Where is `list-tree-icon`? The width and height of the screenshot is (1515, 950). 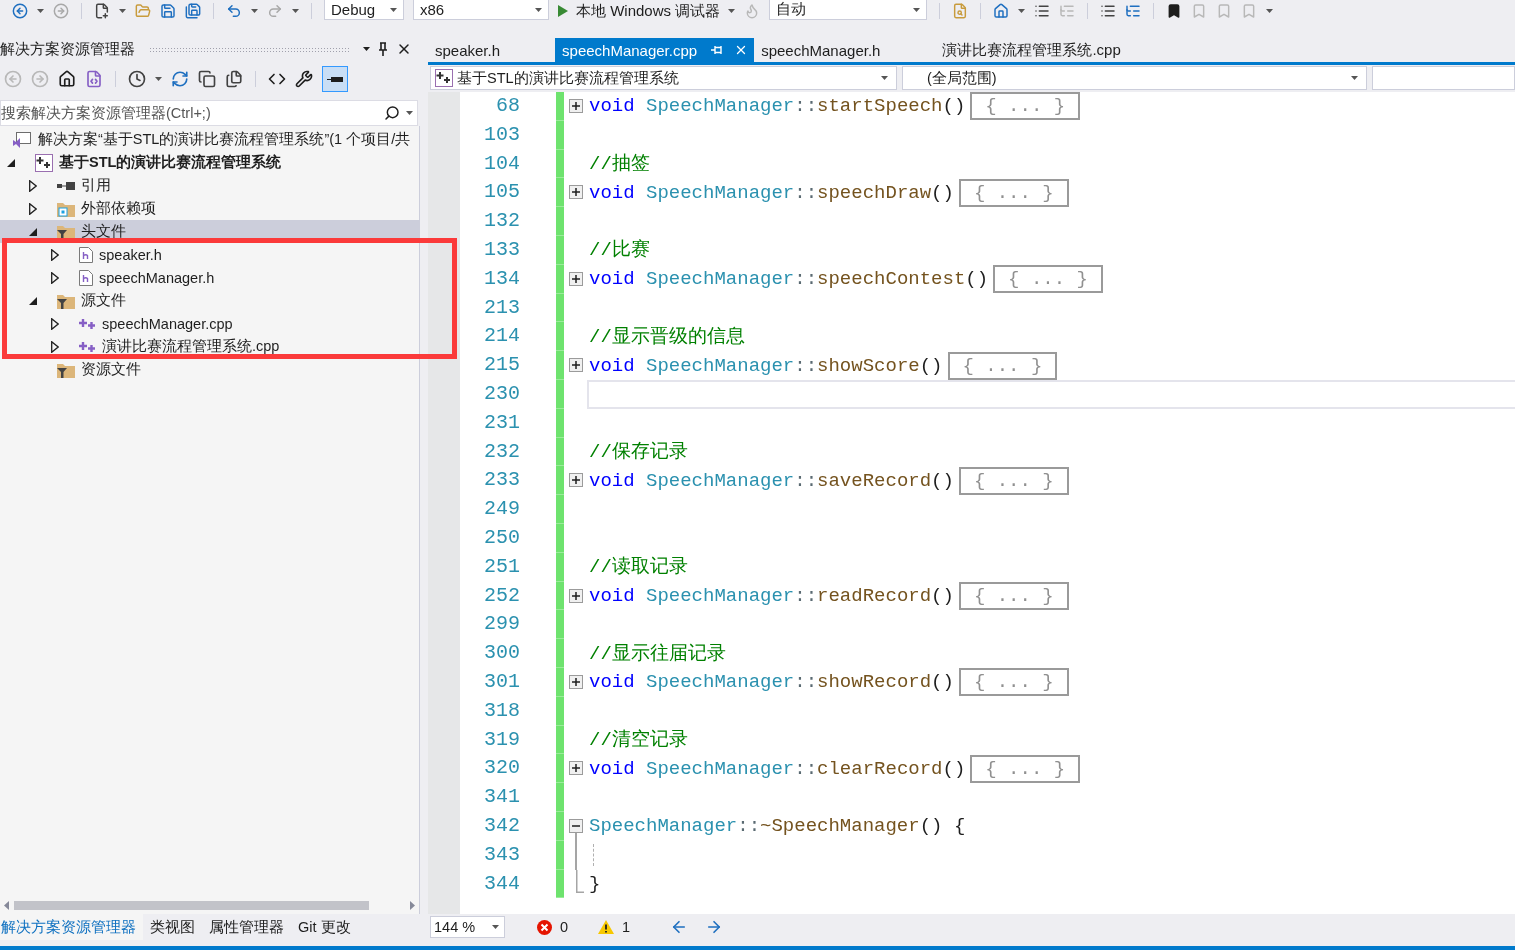 list-tree-icon is located at coordinates (1133, 11).